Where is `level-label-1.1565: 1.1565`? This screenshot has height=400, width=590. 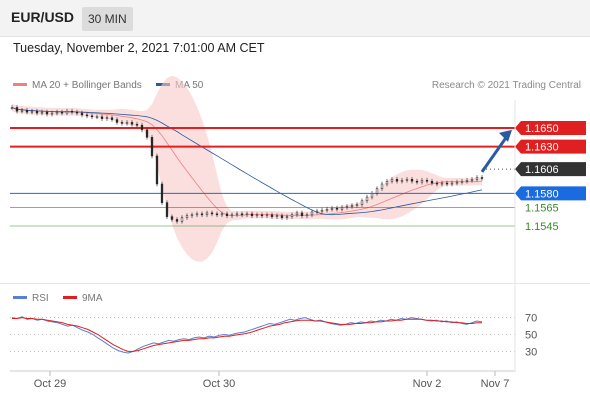
level-label-1.1565: 1.1565 is located at coordinates (542, 208).